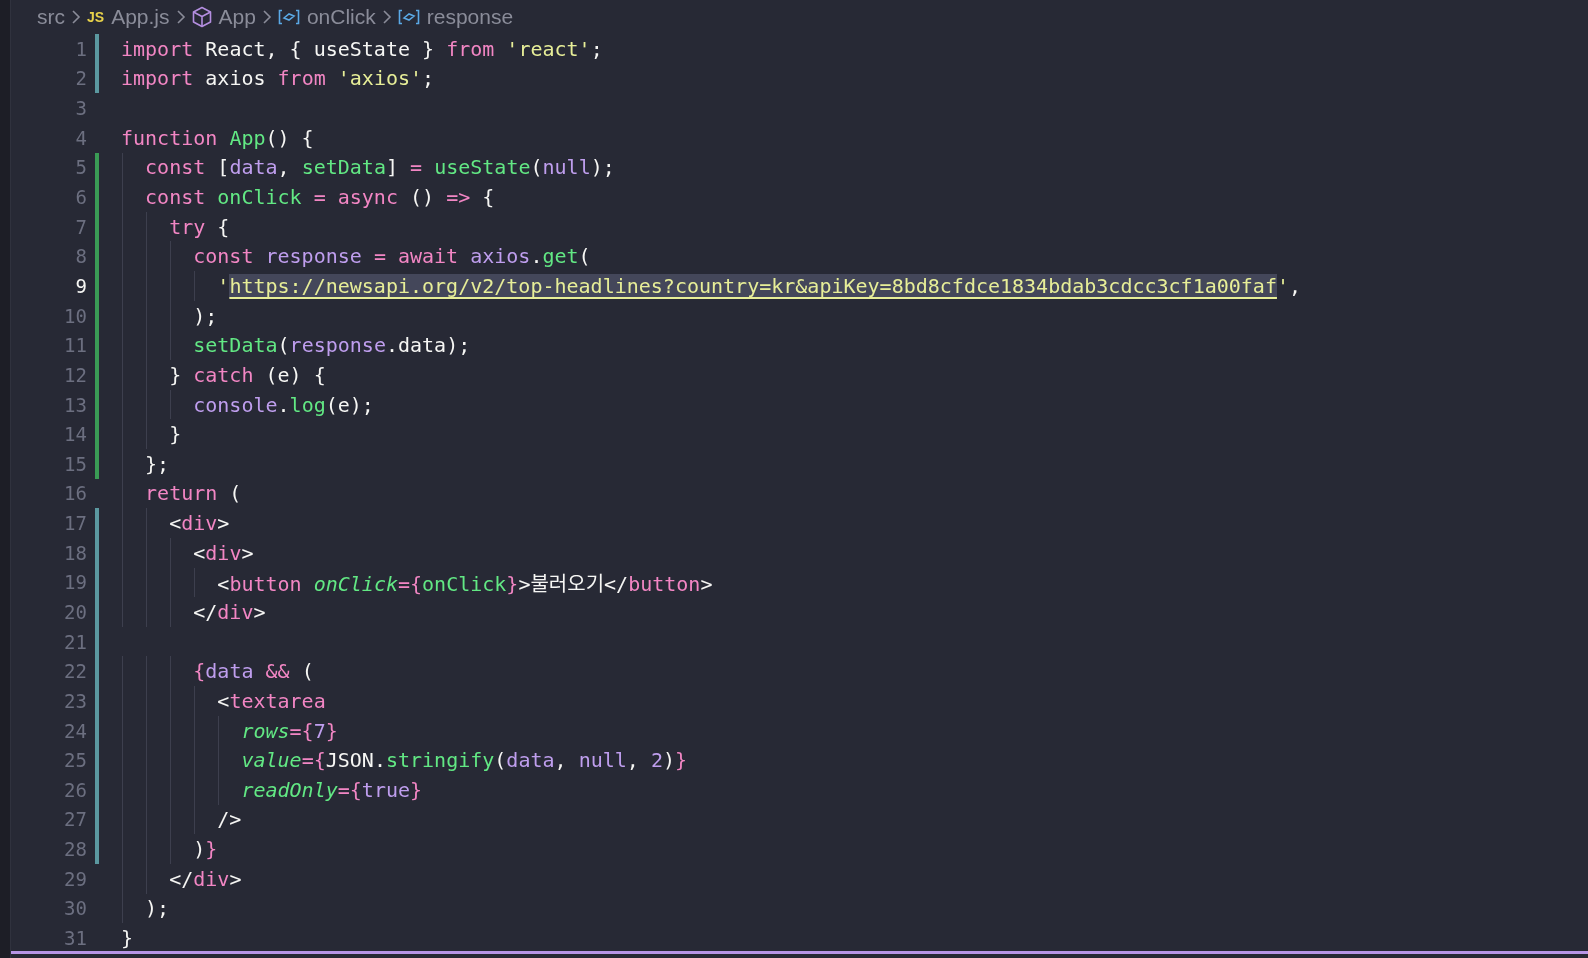  I want to click on code-line: const [data, setData] = useState(null);, so click(379, 167).